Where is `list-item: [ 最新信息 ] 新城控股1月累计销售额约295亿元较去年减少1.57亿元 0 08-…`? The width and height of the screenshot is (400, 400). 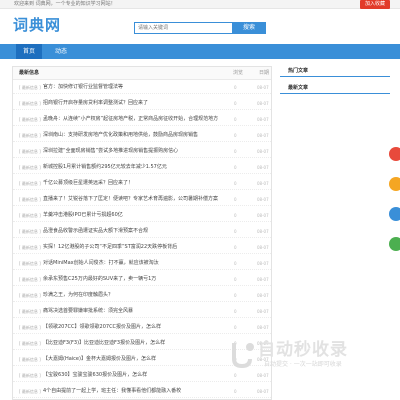 list-item: [ 最新信息 ] 新城控股1月累计销售额约295亿元较去年减少1.57亿元 0 08-… is located at coordinates (142, 167).